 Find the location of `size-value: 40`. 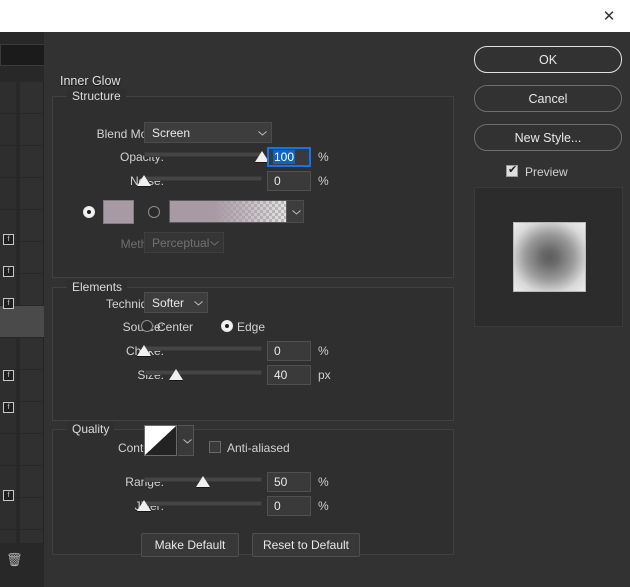

size-value: 40 is located at coordinates (281, 375).